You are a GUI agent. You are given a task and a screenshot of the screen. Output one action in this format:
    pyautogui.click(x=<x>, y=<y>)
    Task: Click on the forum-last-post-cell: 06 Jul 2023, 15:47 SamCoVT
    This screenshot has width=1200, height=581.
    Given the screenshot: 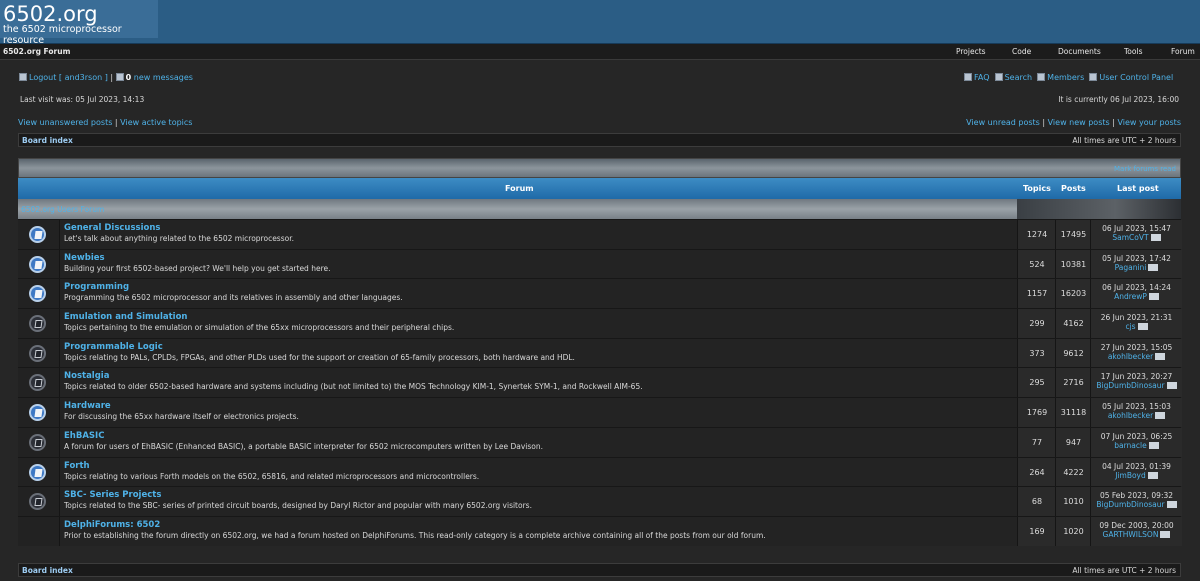 What is the action you would take?
    pyautogui.click(x=1136, y=234)
    